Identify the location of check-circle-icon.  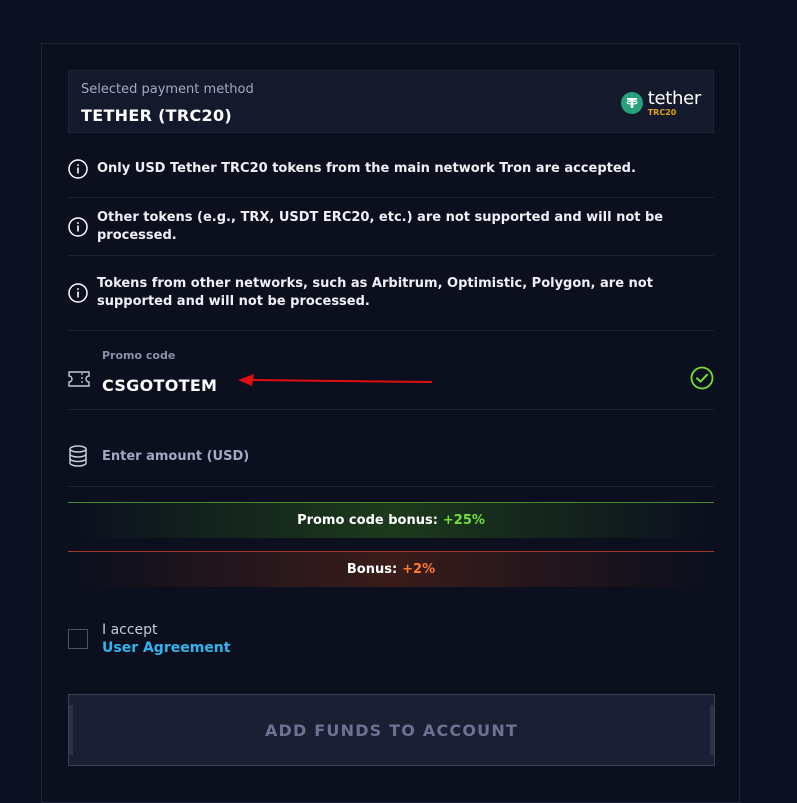
(702, 378).